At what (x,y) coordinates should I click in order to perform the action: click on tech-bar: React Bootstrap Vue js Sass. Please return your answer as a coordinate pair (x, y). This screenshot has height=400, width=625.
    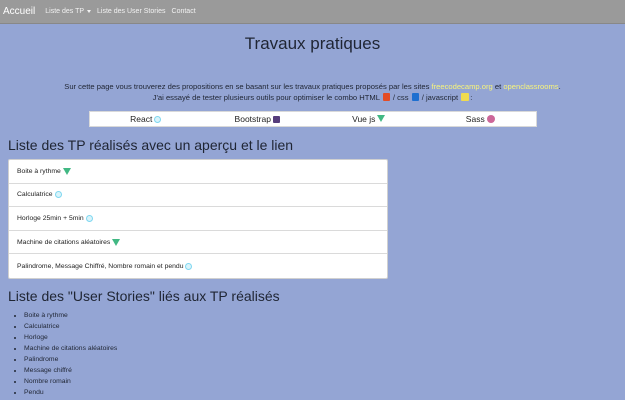
    Looking at the image, I should click on (313, 119).